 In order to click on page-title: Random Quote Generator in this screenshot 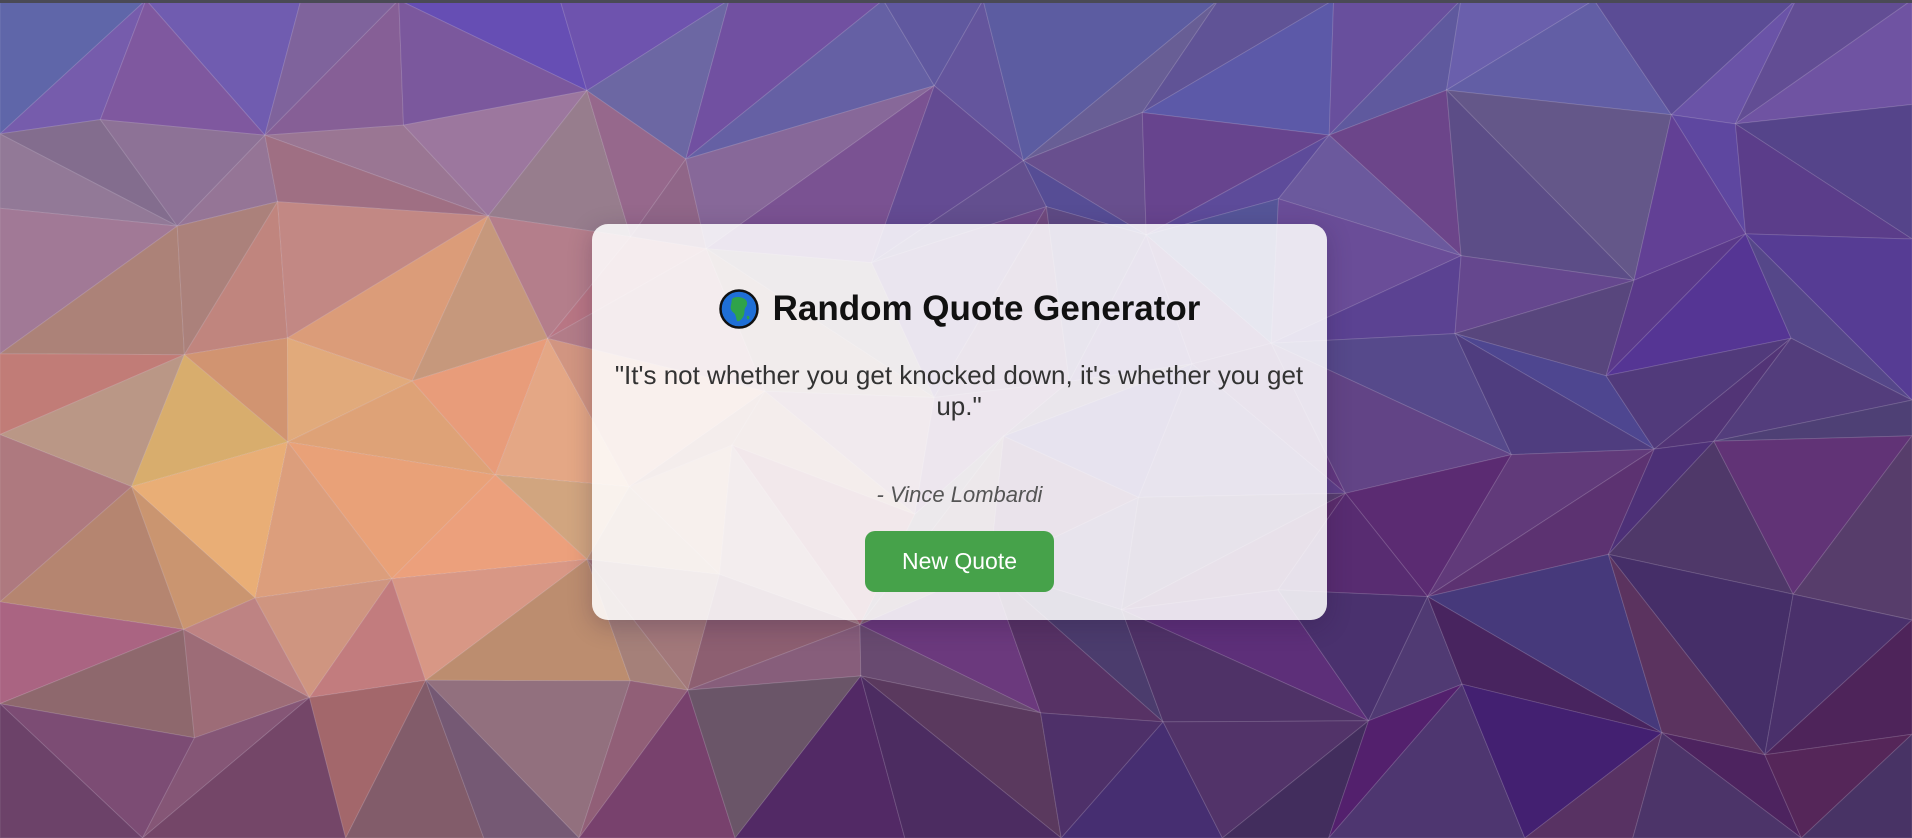, I will do `click(959, 309)`.